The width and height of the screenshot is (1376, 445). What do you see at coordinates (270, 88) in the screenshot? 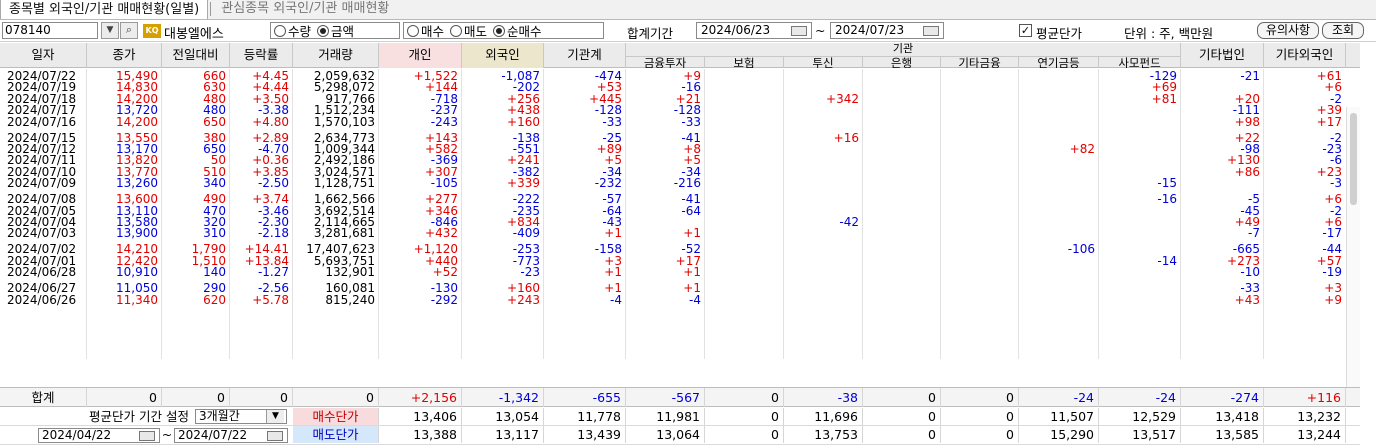
I see `cell-rate: +4.44` at bounding box center [270, 88].